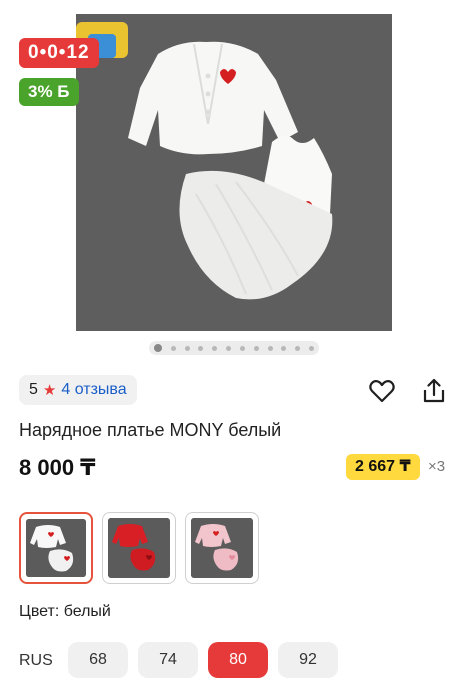  Describe the element at coordinates (437, 466) in the screenshot. I see `installment-multiplier: ×3` at that location.